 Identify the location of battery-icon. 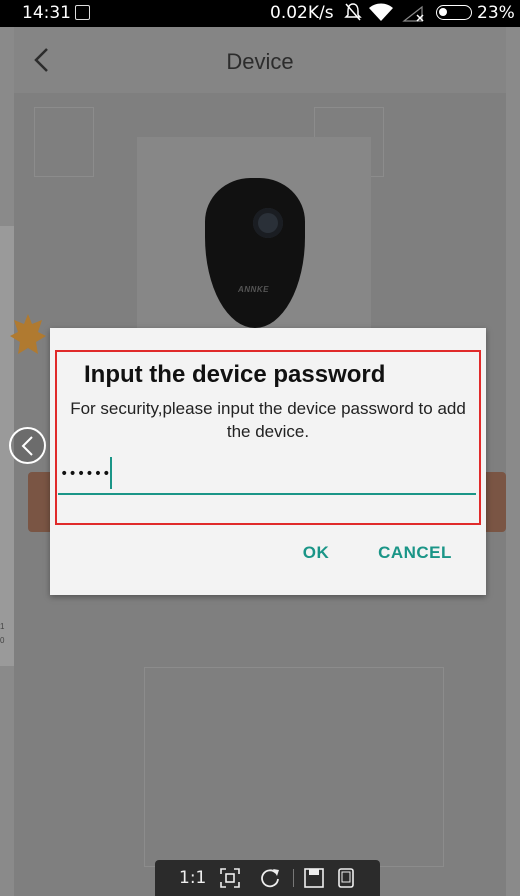
(454, 12).